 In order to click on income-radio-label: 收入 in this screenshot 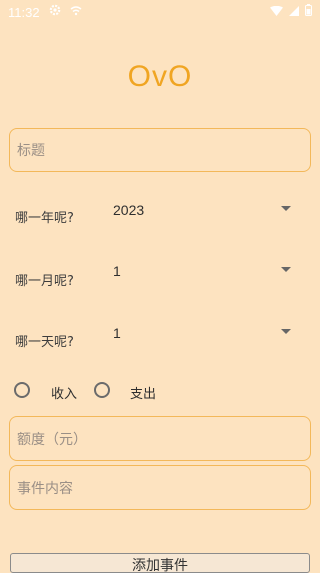, I will do `click(64, 394)`.